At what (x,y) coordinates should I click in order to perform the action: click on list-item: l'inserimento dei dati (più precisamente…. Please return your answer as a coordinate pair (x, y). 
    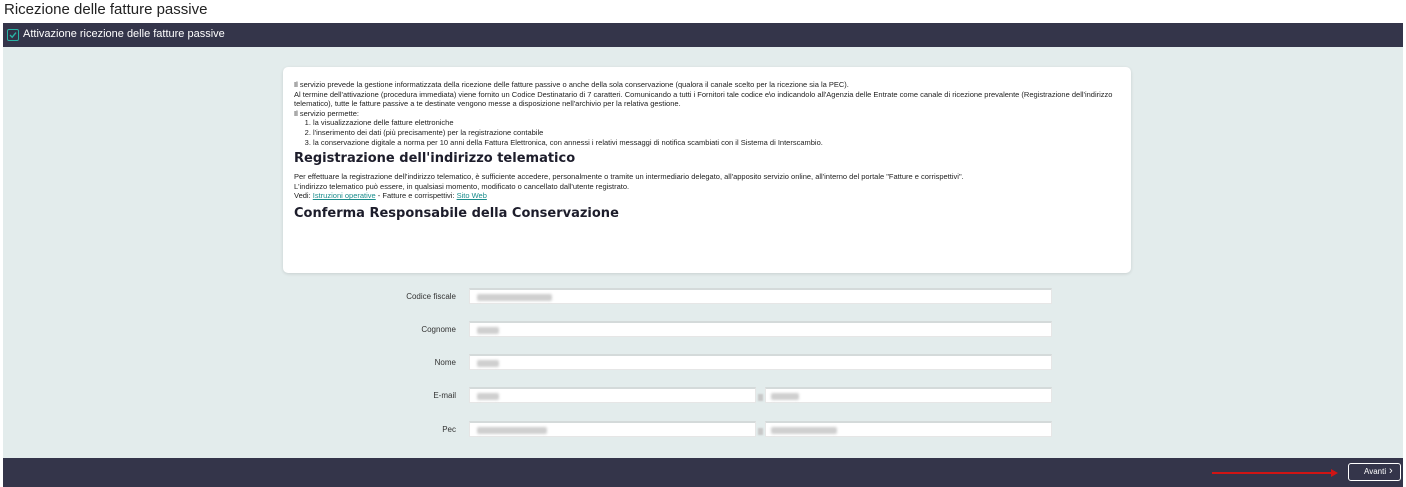
    Looking at the image, I should click on (713, 133).